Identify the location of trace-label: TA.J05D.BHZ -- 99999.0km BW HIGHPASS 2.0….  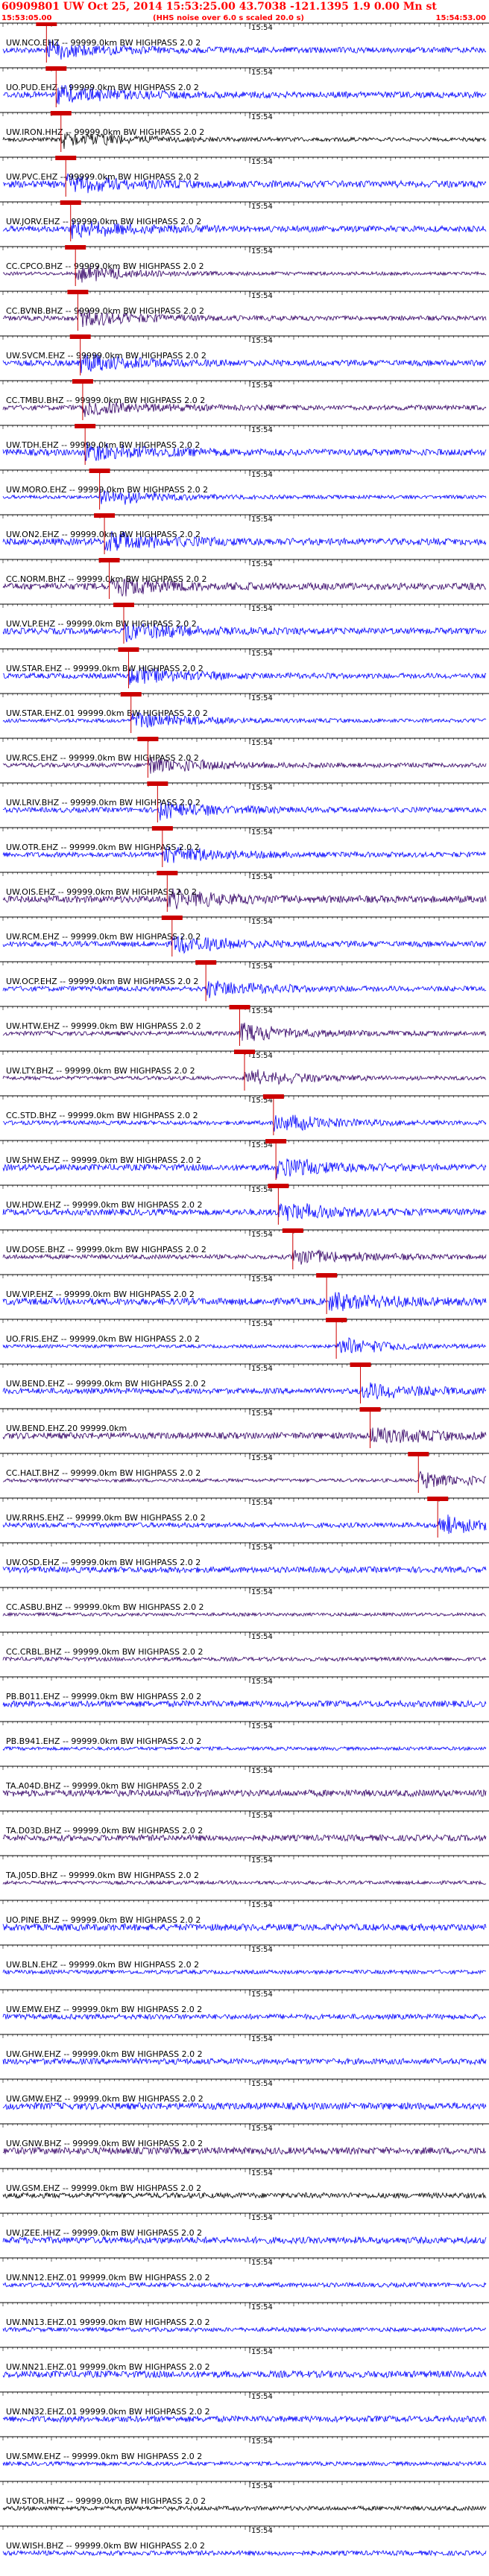
(102, 1876).